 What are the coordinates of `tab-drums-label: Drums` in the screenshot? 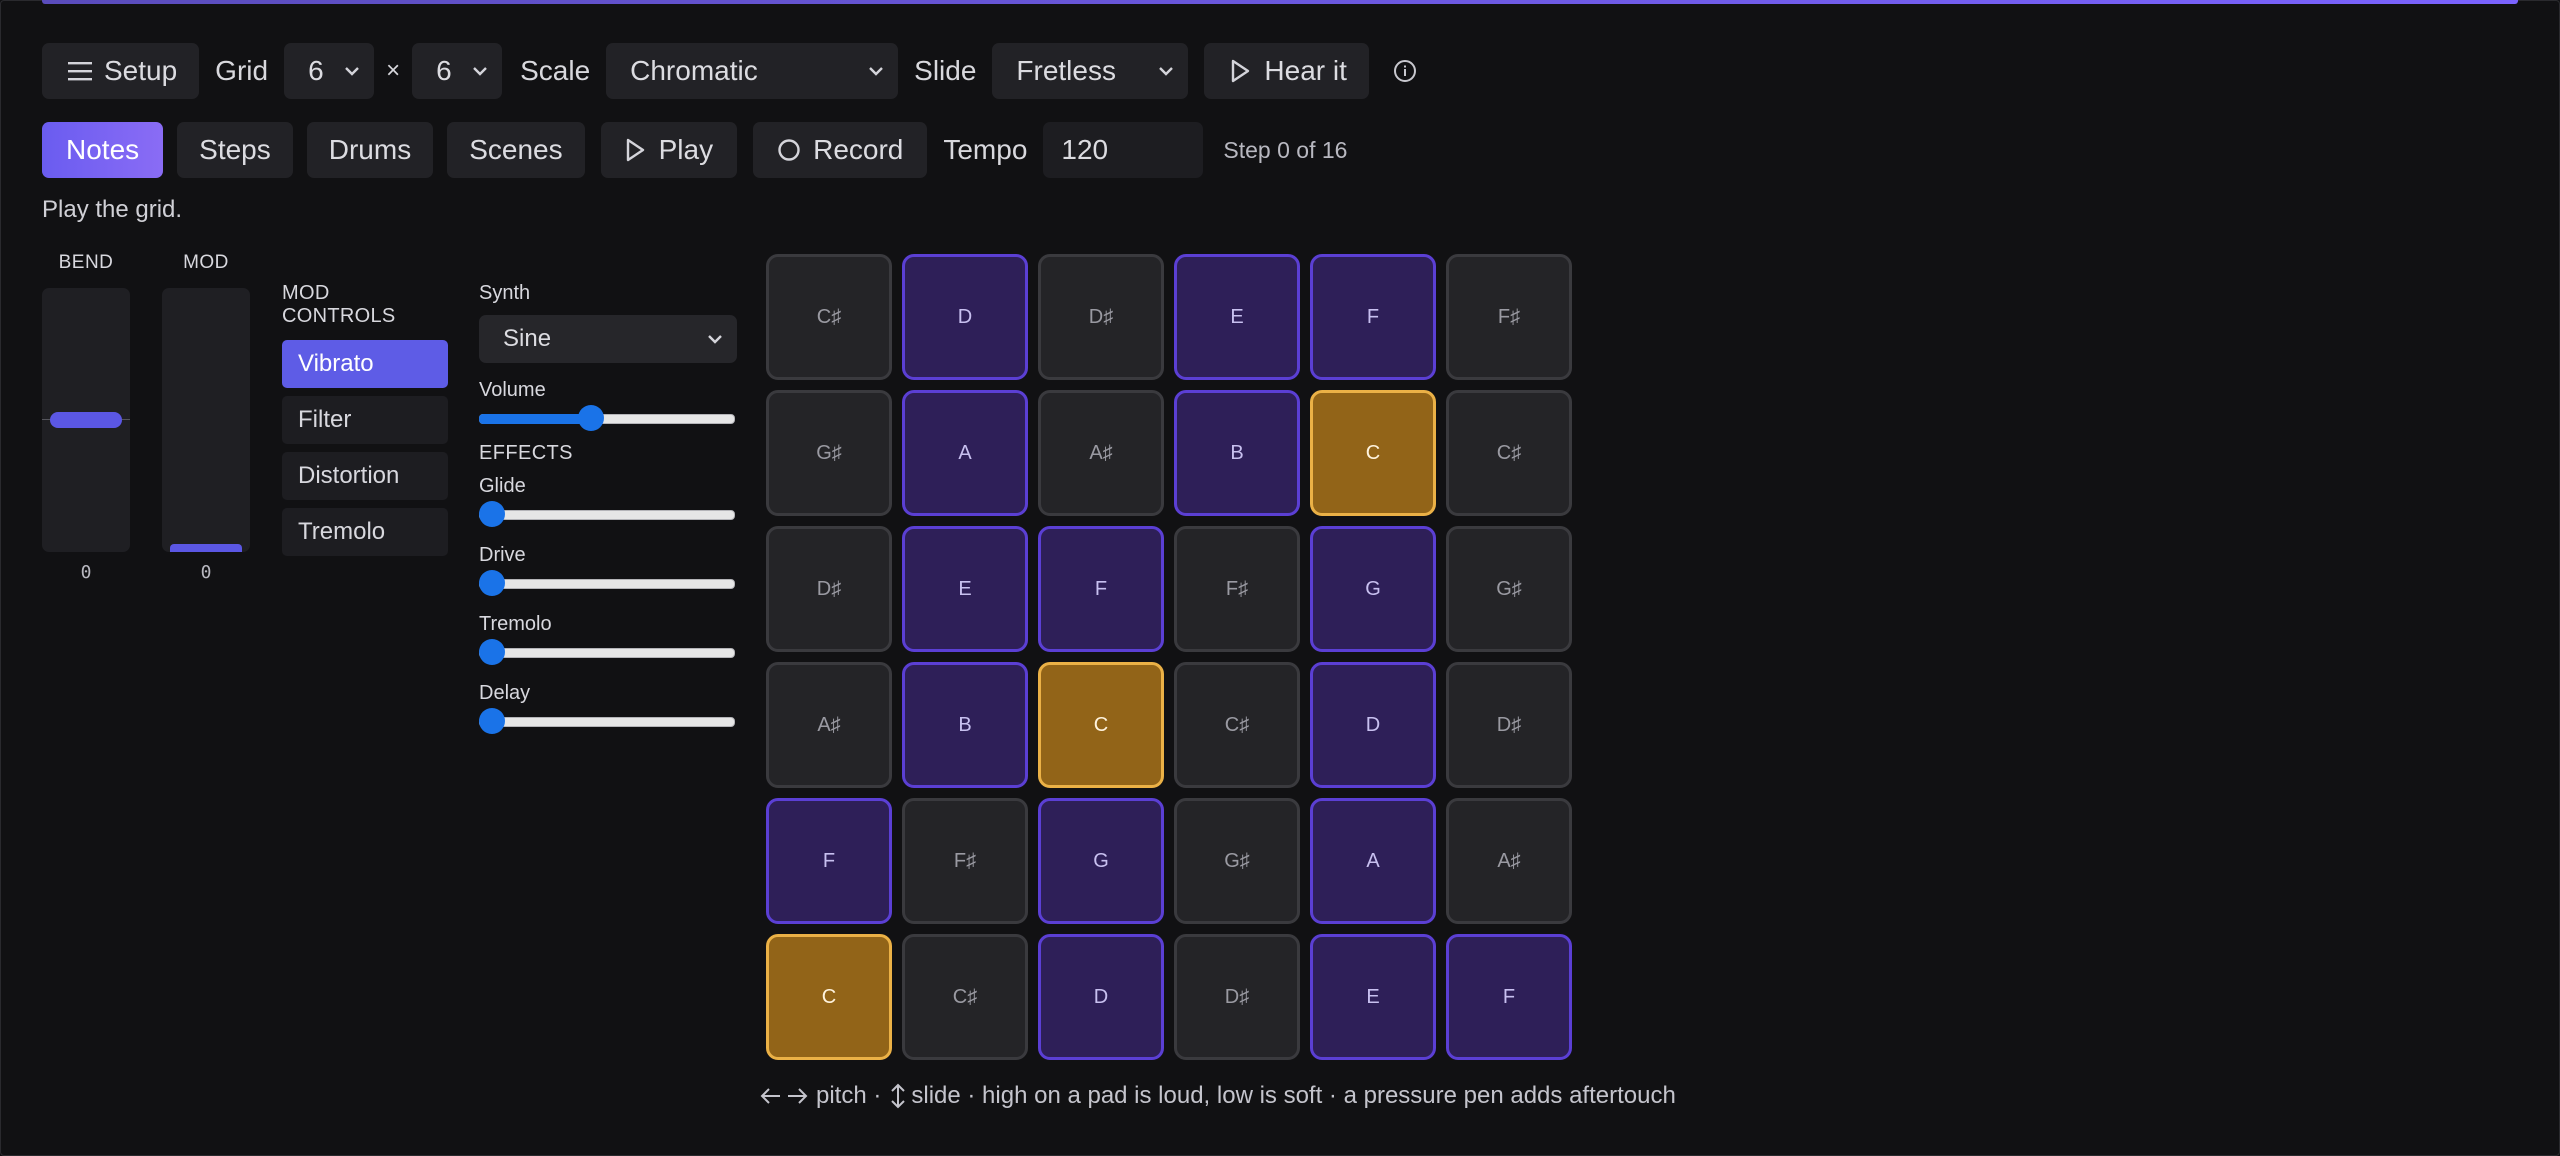 It's located at (370, 149).